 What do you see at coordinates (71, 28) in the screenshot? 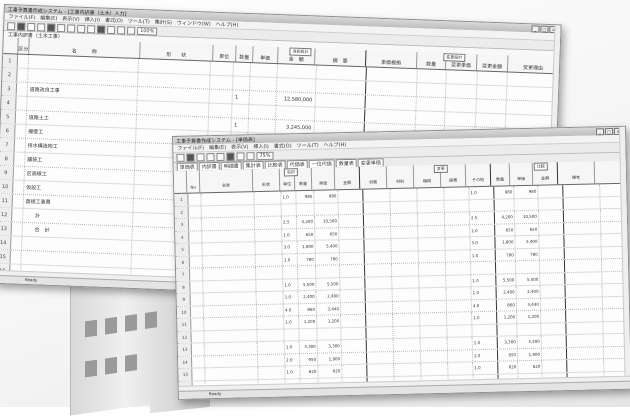
I see `paste-icon` at bounding box center [71, 28].